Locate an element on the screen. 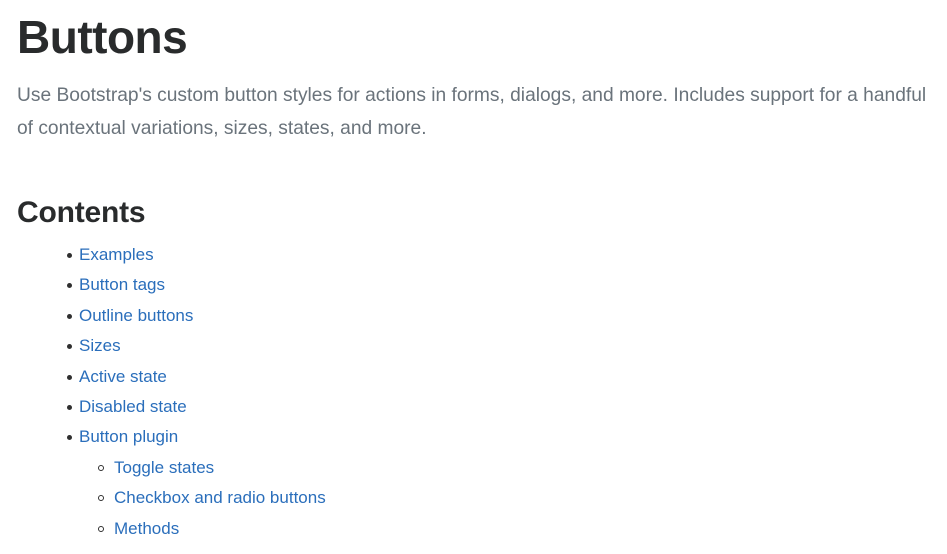  toc-link-button-plugin: Button plugin is located at coordinates (128, 436).